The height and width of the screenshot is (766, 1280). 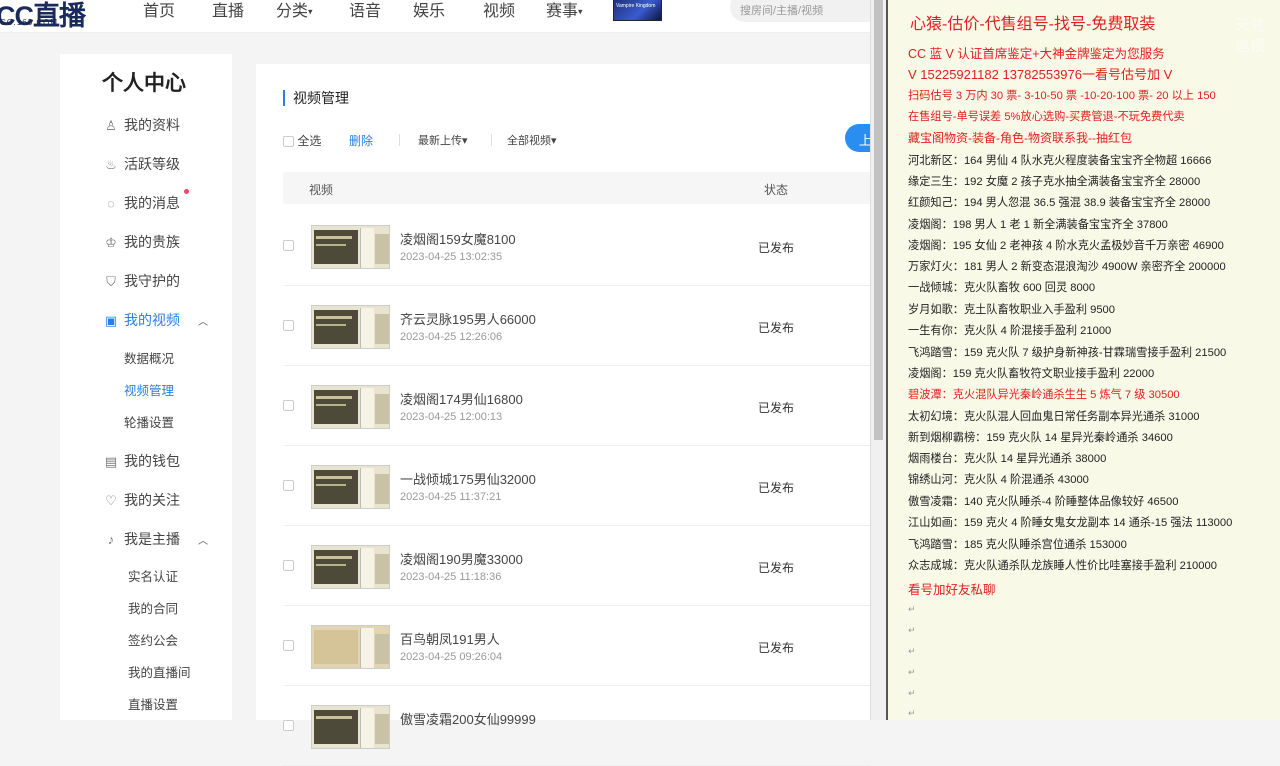 I want to click on ad-line-red: 在售组号-单号误差 5%放心选购-买费管退-不玩免费代卖, so click(x=1046, y=117).